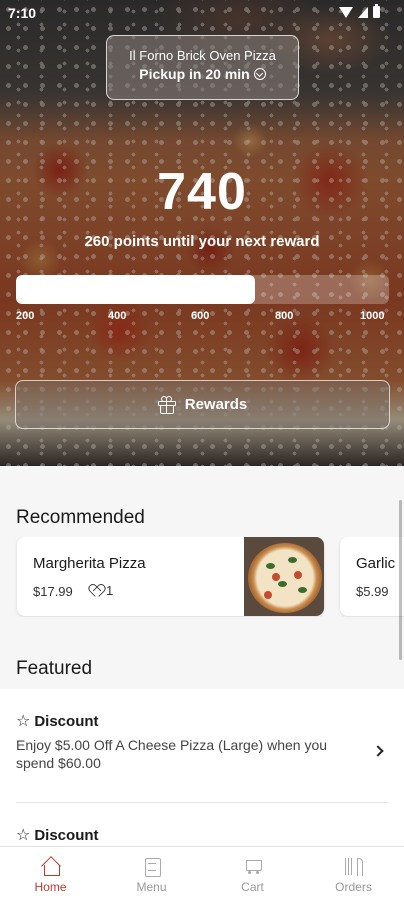 The image size is (404, 900). I want to click on nav-home: Home, so click(50, 873).